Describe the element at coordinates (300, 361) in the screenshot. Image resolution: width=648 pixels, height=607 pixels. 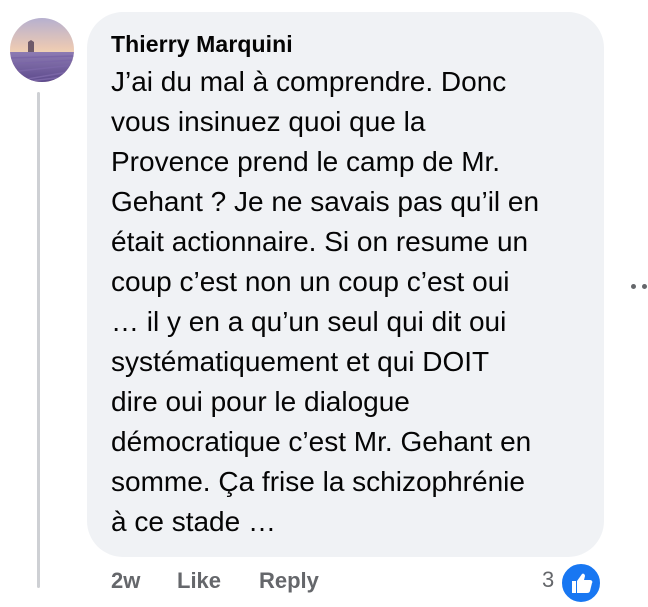
I see `comment-text-line: systématiquement et qui DOIT` at that location.